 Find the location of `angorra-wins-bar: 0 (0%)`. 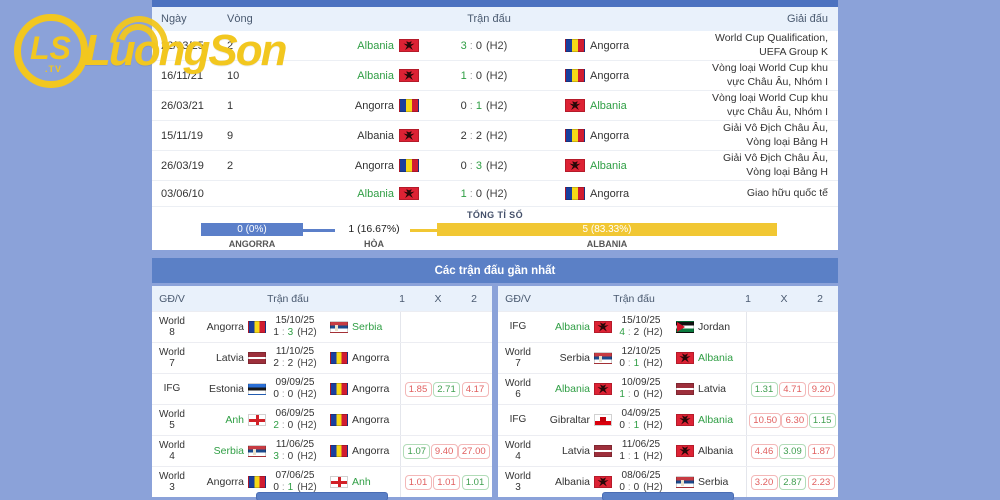

angorra-wins-bar: 0 (0%) is located at coordinates (252, 229).